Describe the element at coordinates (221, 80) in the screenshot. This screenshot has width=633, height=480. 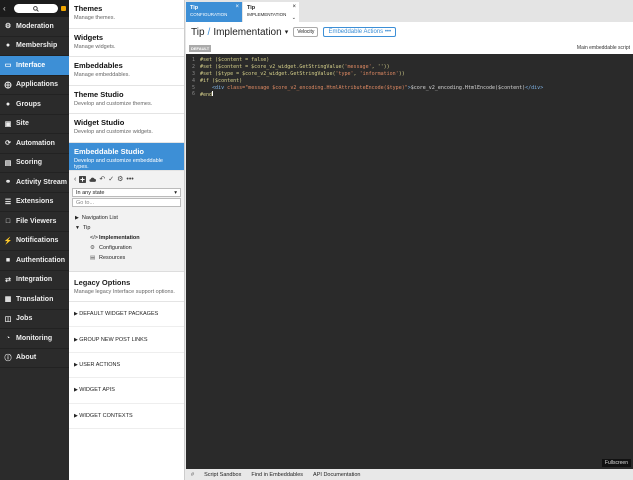
I see `code-token: #if ($content)` at that location.